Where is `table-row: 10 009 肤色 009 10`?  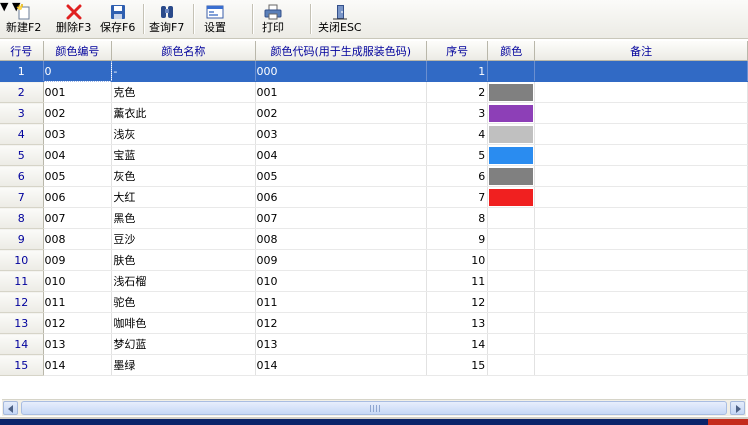 table-row: 10 009 肤色 009 10 is located at coordinates (374, 260).